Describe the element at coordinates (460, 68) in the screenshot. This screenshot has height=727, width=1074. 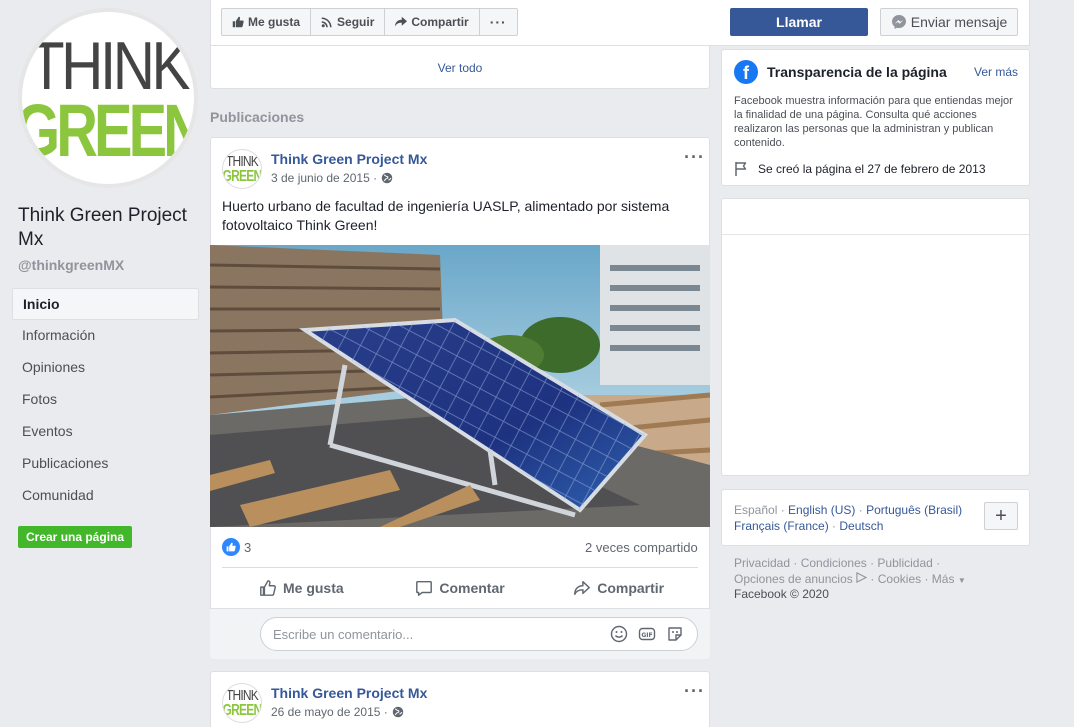
I see `see-all-link: Ver todo` at that location.